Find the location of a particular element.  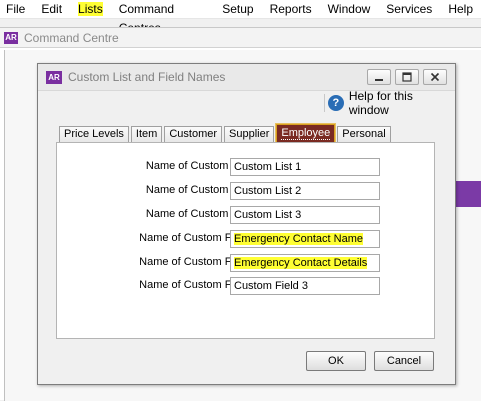

window-controls is located at coordinates (407, 77).